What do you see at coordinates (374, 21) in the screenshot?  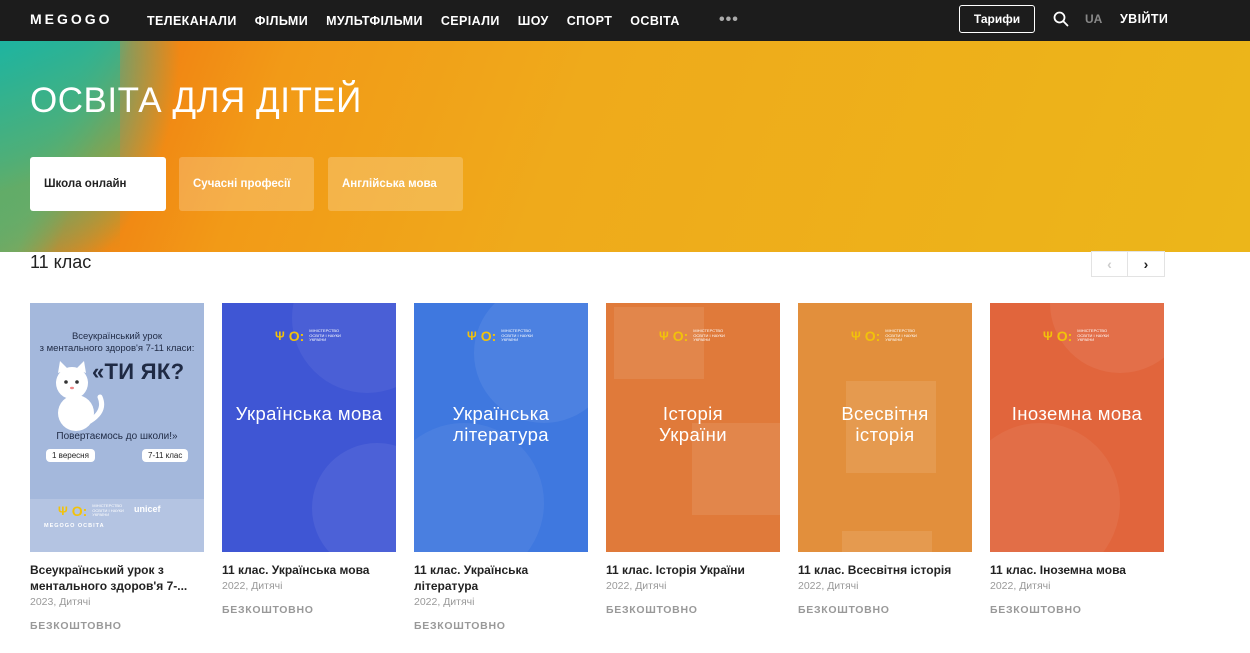 I see `nav-item-cartoons: МУЛЬТФІЛЬМИ` at bounding box center [374, 21].